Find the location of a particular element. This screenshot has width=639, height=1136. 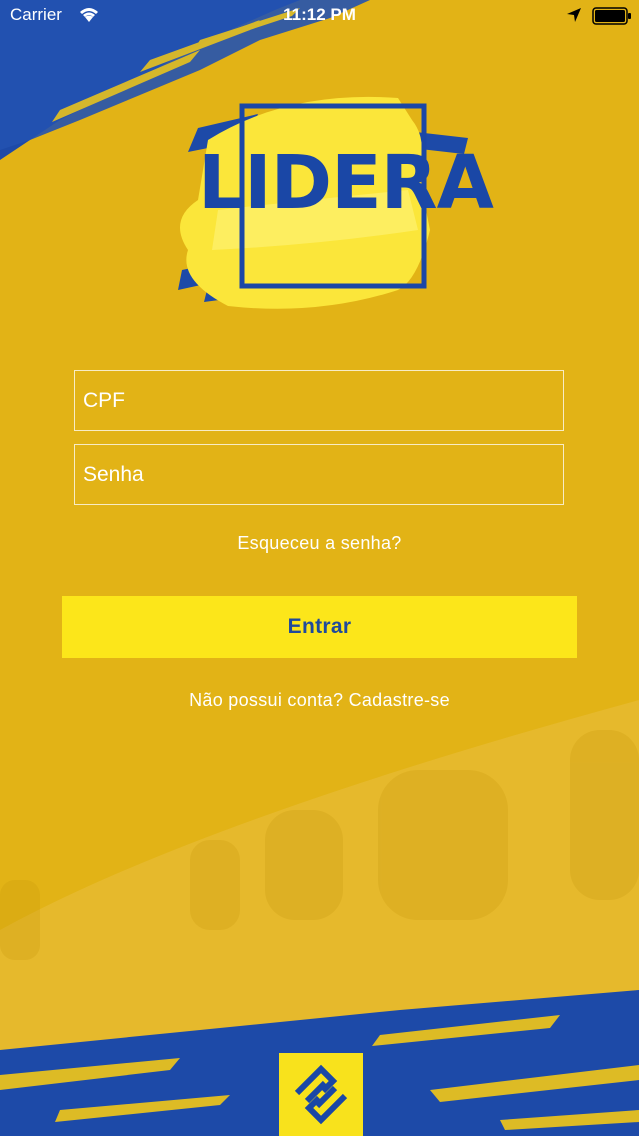

cpf-input is located at coordinates (319, 400).